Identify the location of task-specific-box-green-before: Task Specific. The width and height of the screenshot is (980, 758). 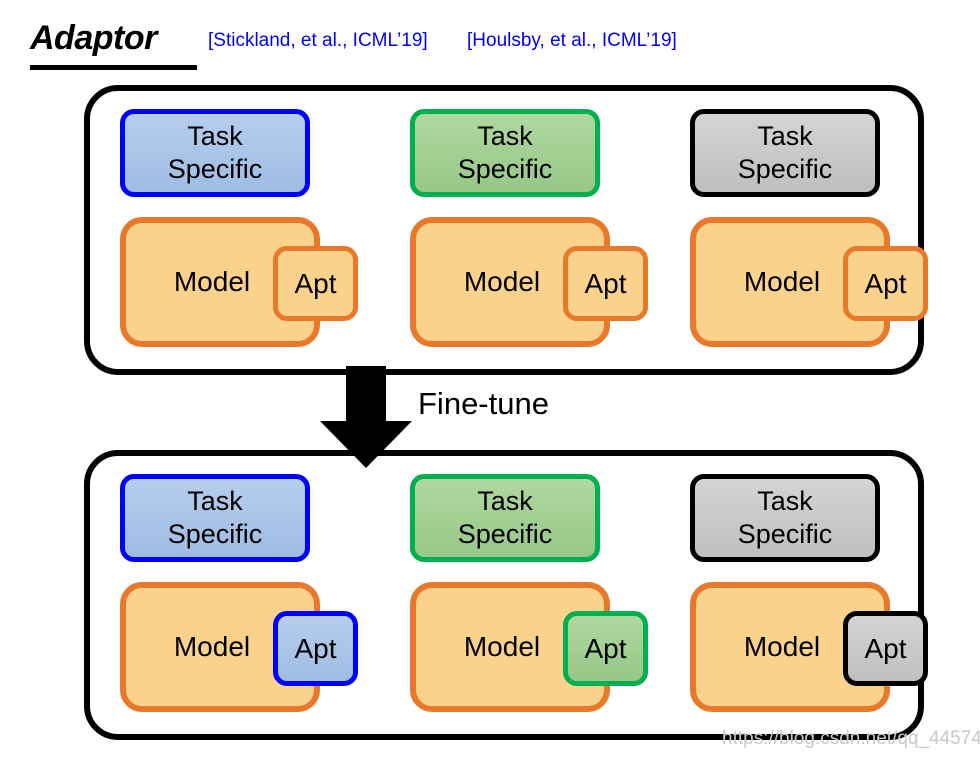
(505, 153).